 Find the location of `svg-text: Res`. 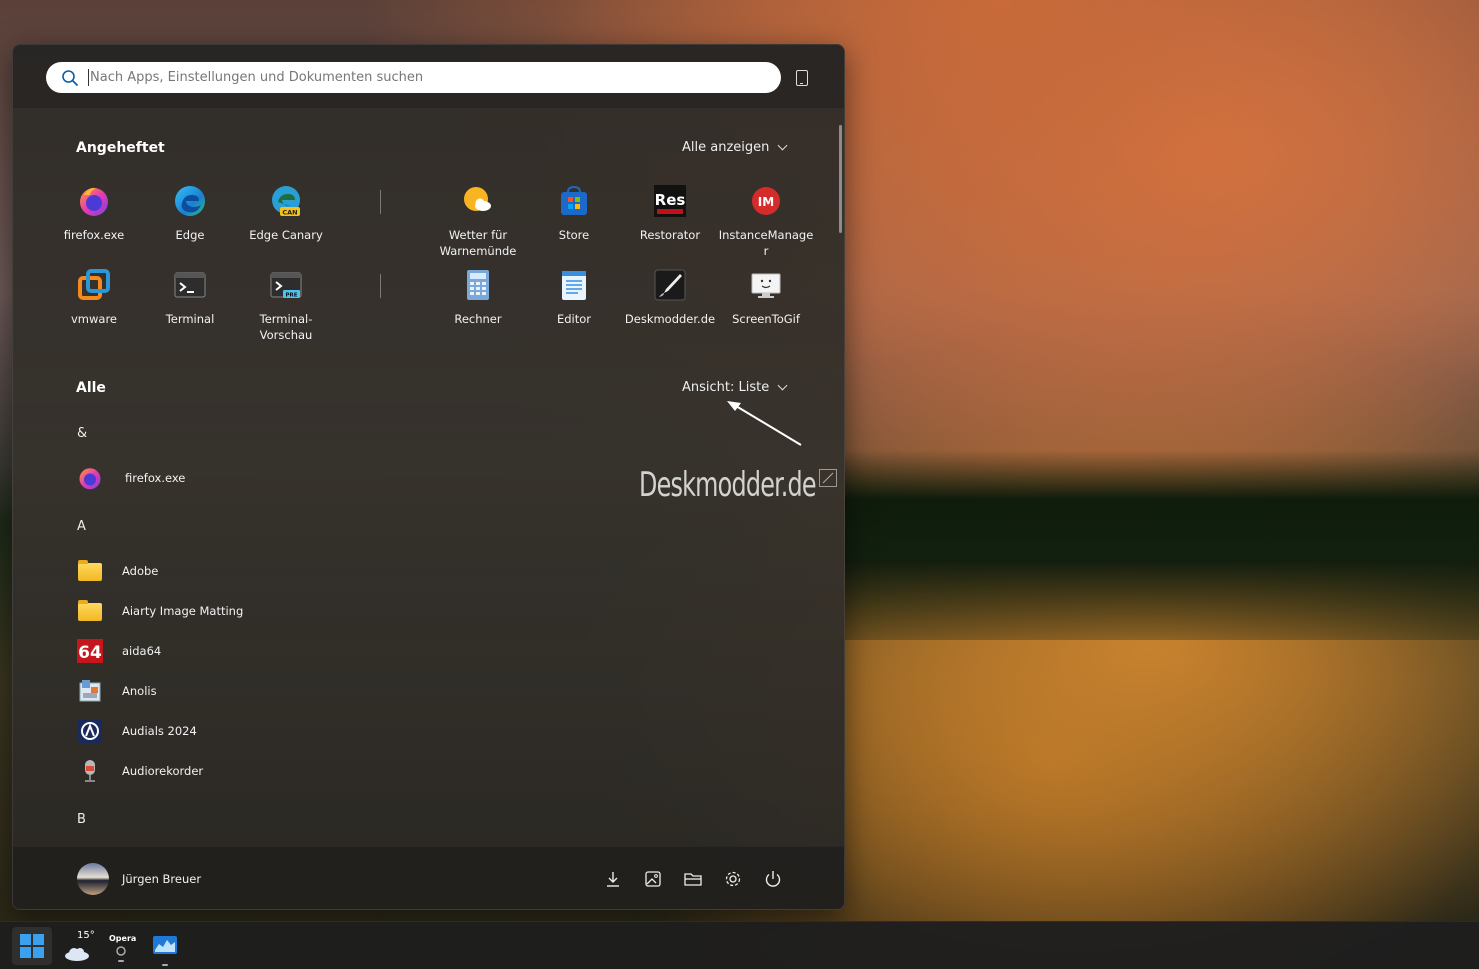

svg-text: Res is located at coordinates (670, 200).